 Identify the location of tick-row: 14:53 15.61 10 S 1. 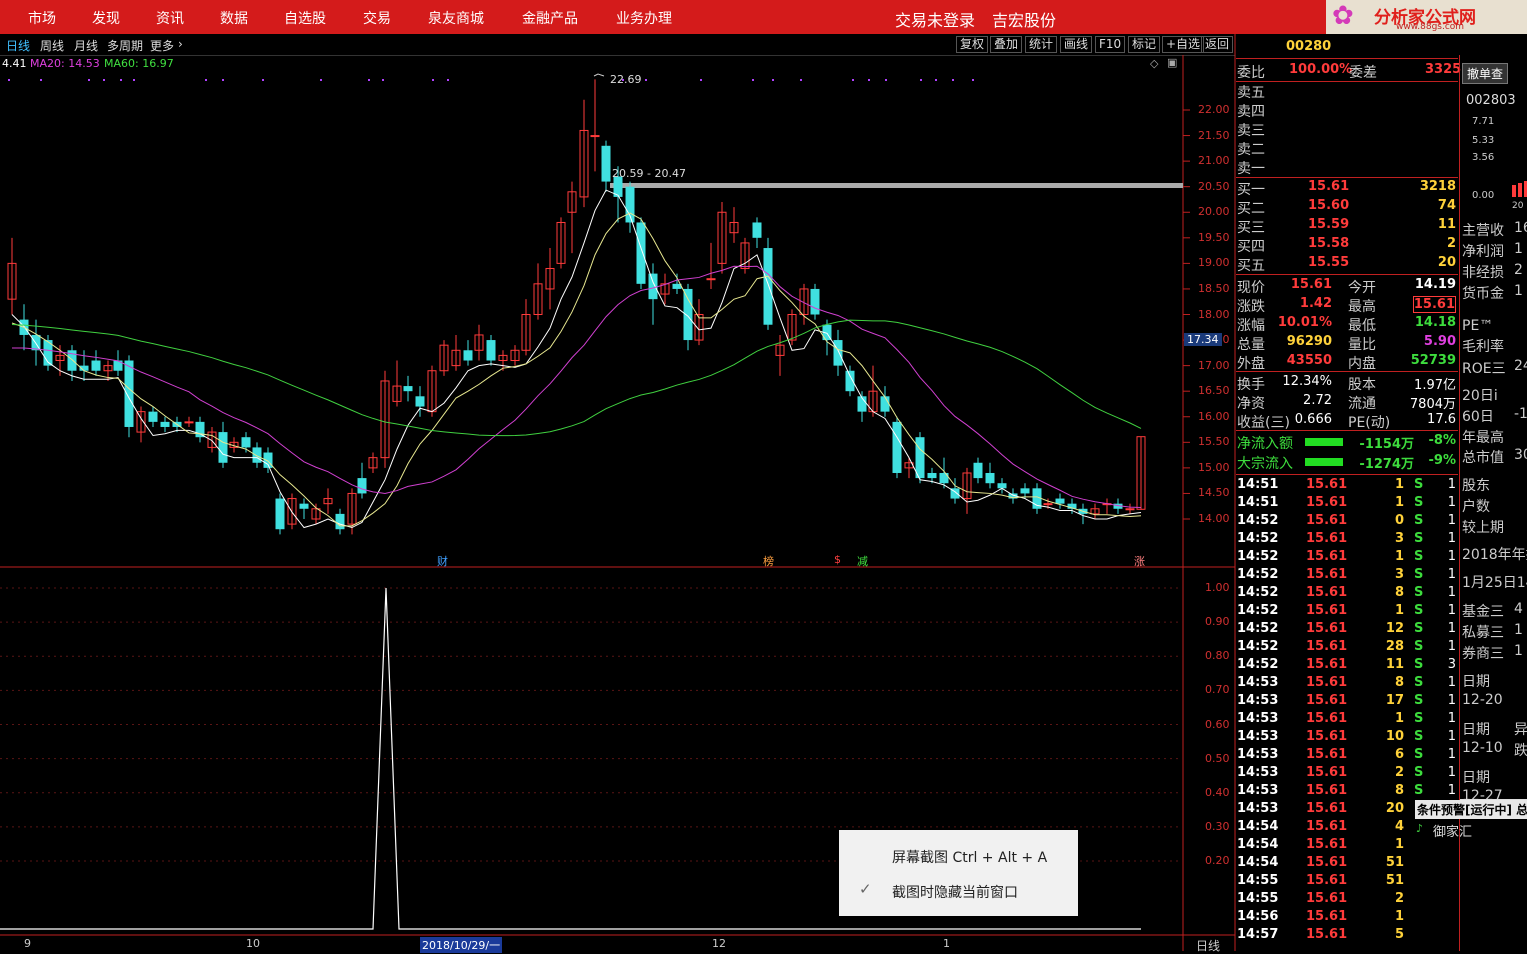
(1347, 738).